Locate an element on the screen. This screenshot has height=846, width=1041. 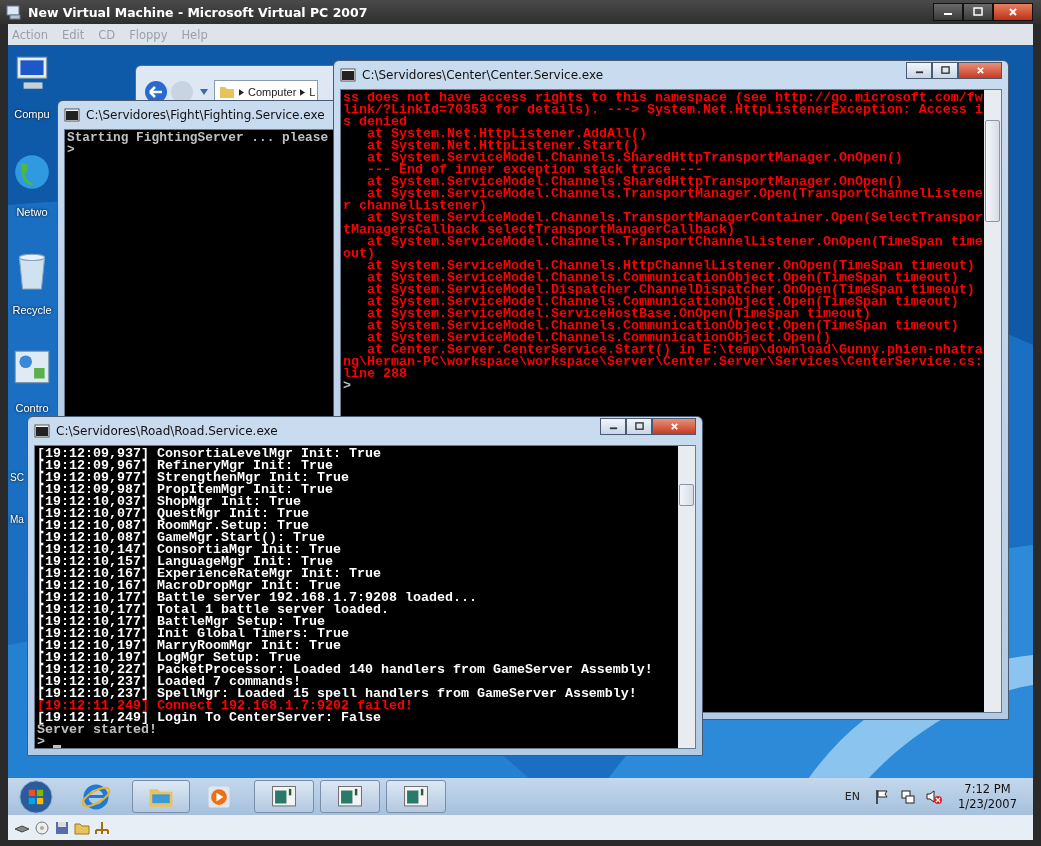
console-line: [19:12:10,237] SpellMgr: Loaded 15 spell handlers from GameServer Assembly! is located at coordinates (337, 694).